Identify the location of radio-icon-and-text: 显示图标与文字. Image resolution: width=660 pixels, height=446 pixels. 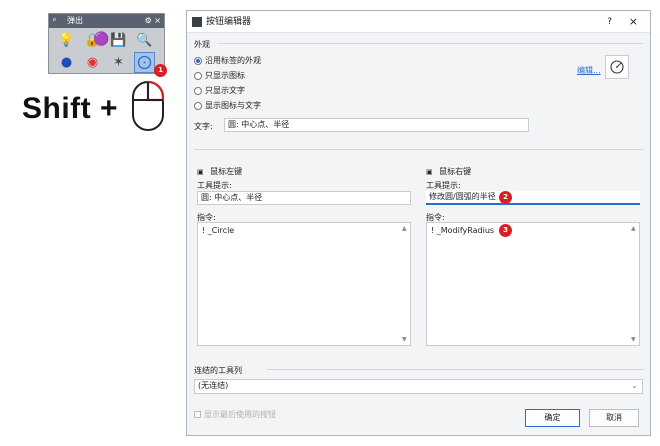
(227, 105).